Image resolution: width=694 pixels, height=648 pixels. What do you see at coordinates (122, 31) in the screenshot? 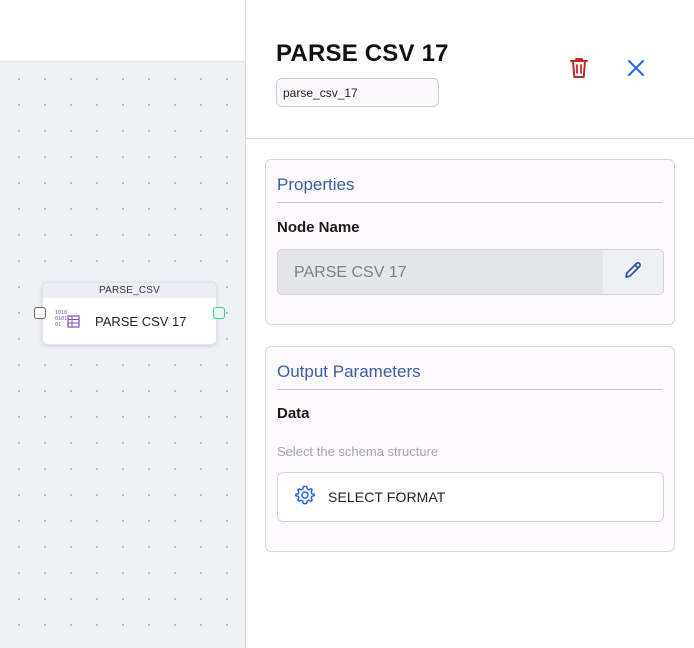
I see `canvas-top-bar` at bounding box center [122, 31].